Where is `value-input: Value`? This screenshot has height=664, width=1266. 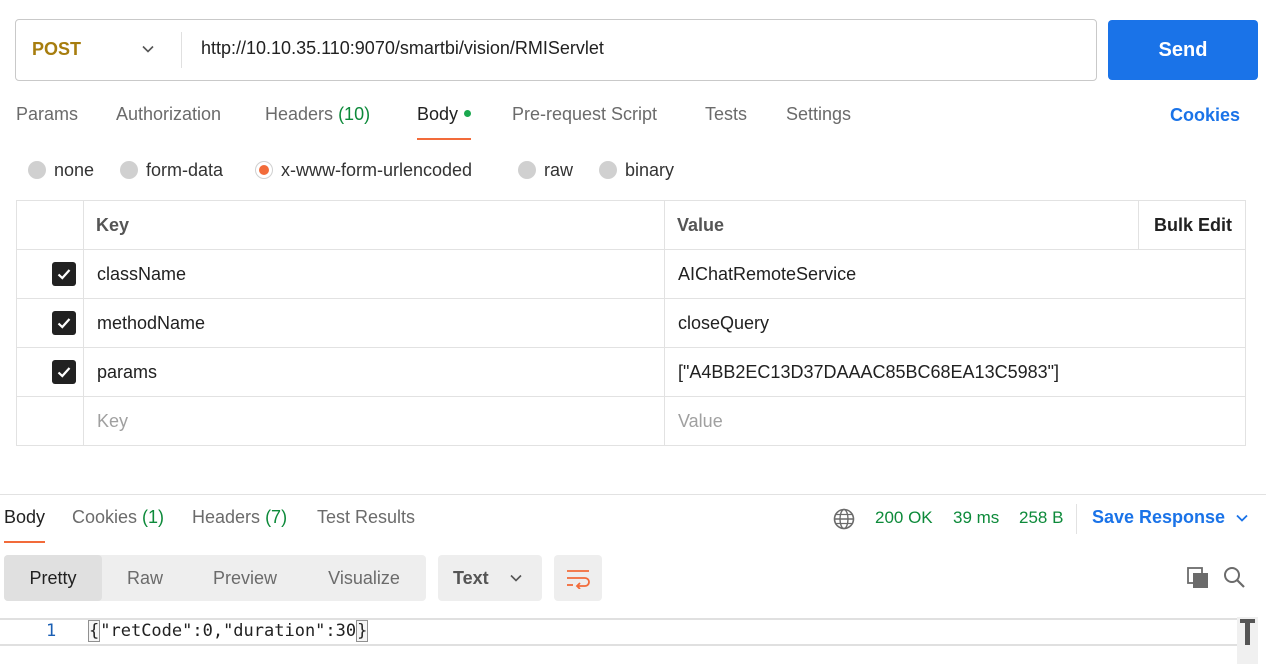
value-input: Value is located at coordinates (700, 421).